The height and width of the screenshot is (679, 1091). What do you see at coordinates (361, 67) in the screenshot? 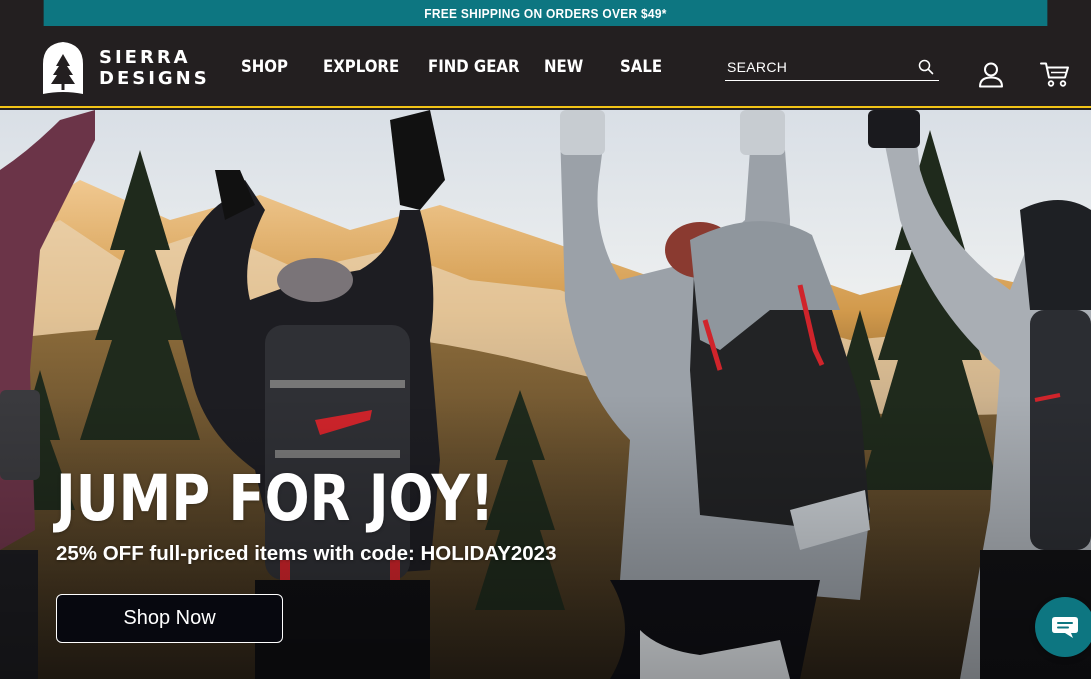
I see `nav-explore: EXPLORE` at bounding box center [361, 67].